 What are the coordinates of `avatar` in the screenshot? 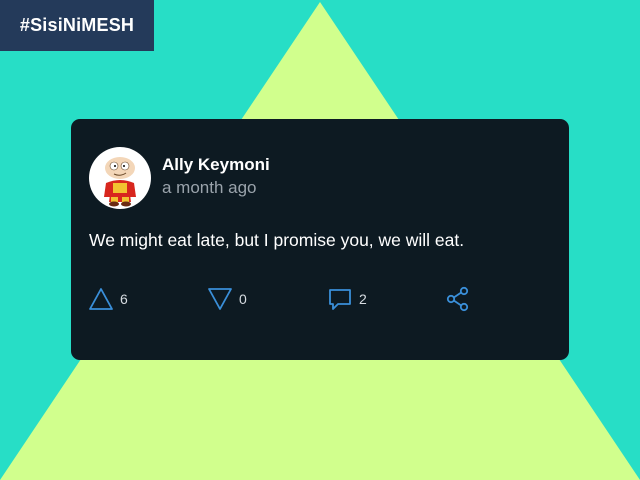 It's located at (120, 178).